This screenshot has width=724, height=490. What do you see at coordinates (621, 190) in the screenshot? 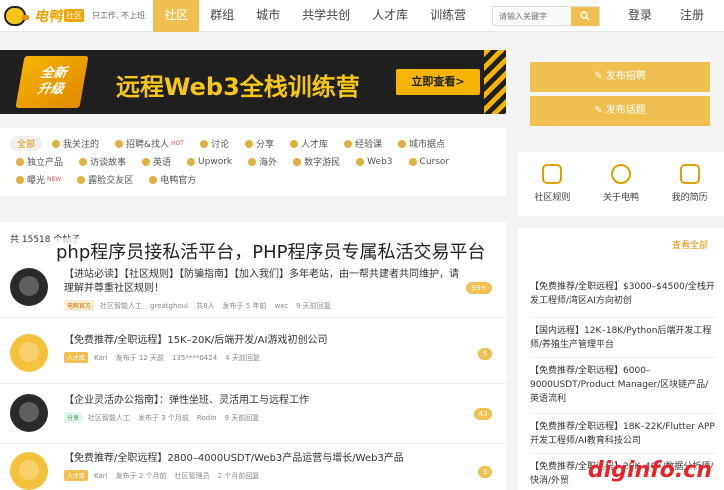
I see `about-link: 关于电鸭` at bounding box center [621, 190].